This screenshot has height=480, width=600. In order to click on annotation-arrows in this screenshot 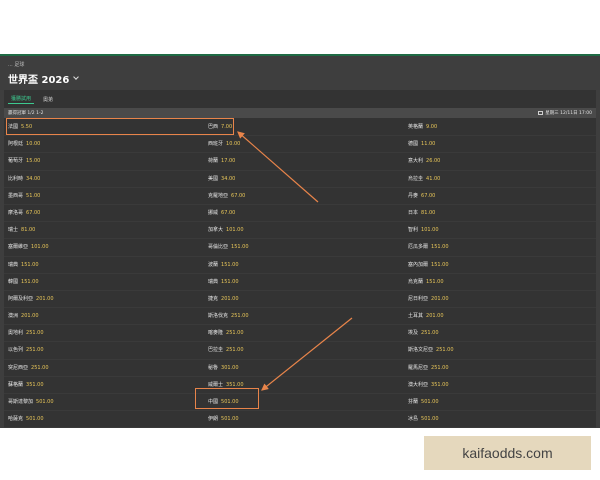, I will do `click(295, 261)`.